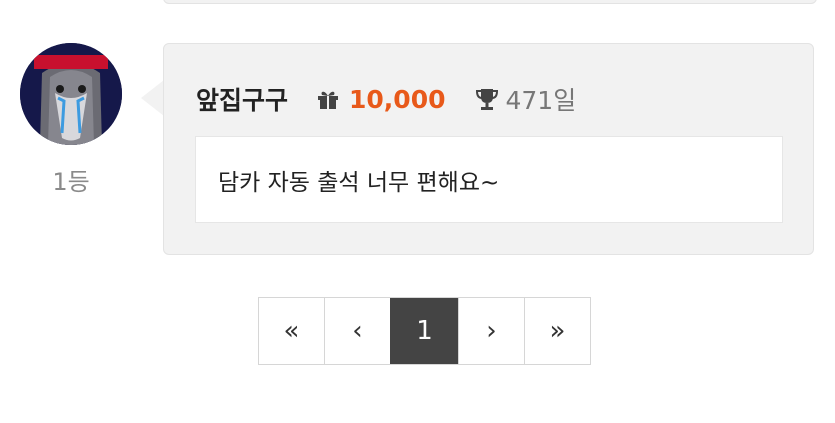 The image size is (835, 423). I want to click on comment-meta: 앞집구구 10,000 471일, so click(386, 99).